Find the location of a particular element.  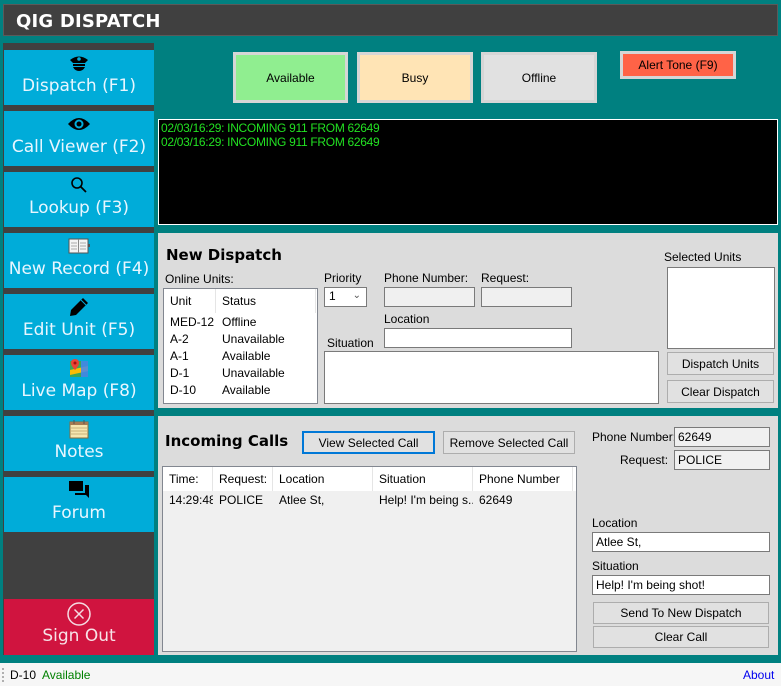

busy-label: Busy is located at coordinates (415, 77).